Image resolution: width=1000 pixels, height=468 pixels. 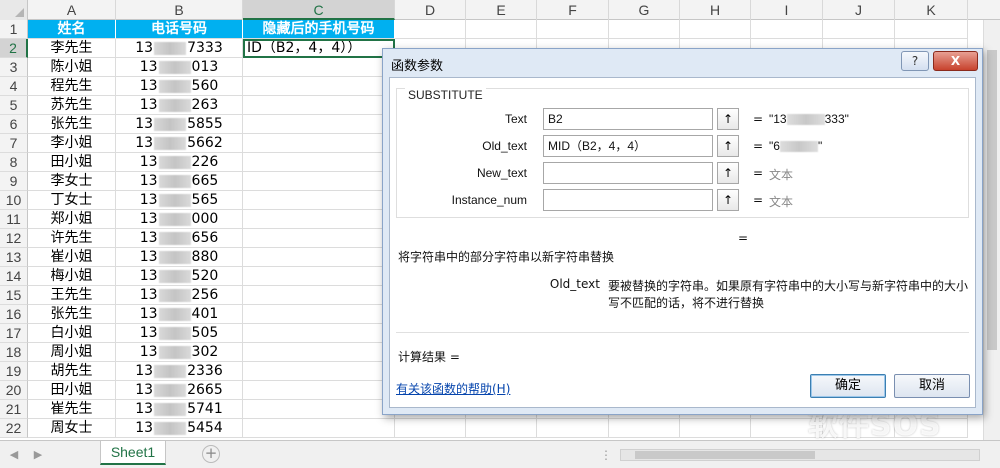 What do you see at coordinates (725, 455) in the screenshot?
I see `horizontal-scroll-thumb` at bounding box center [725, 455].